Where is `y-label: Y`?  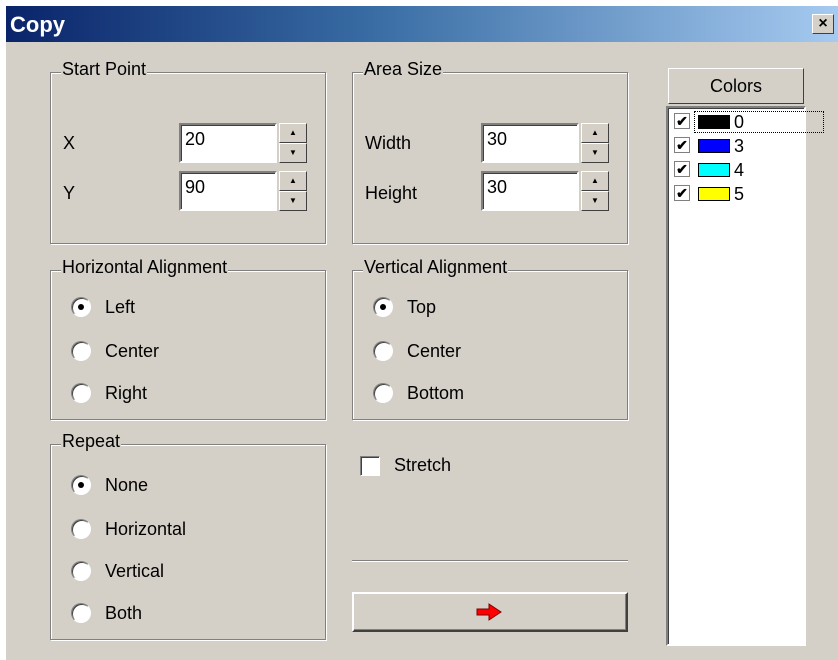
y-label: Y is located at coordinates (69, 193).